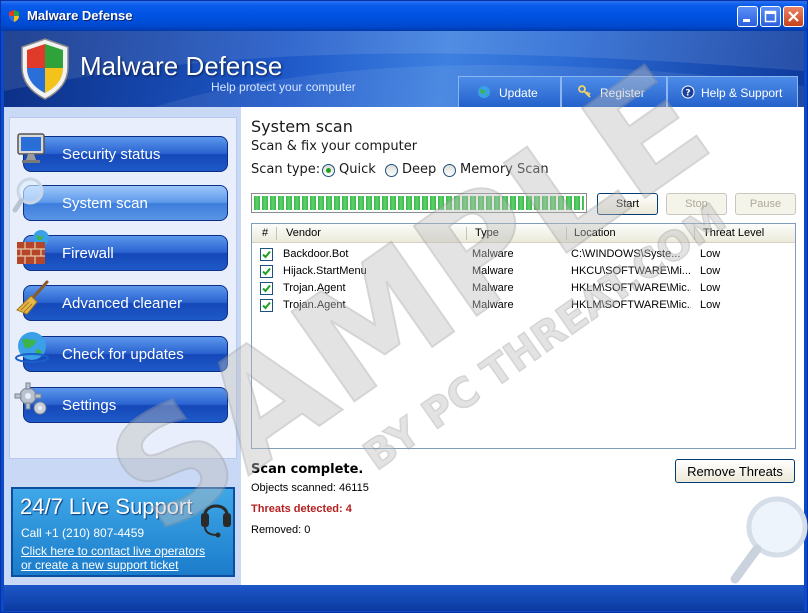 The height and width of the screenshot is (613, 808). What do you see at coordinates (765, 204) in the screenshot?
I see `pause-button: Pause` at bounding box center [765, 204].